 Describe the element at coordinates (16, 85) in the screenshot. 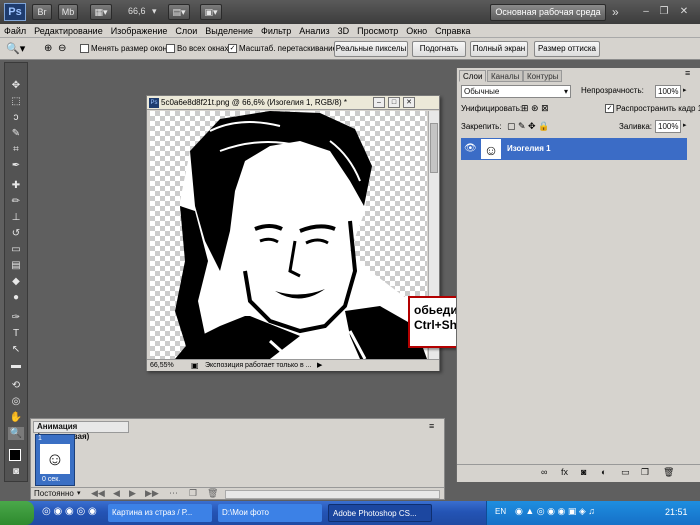

I see `move-tool-icon: ✥` at that location.